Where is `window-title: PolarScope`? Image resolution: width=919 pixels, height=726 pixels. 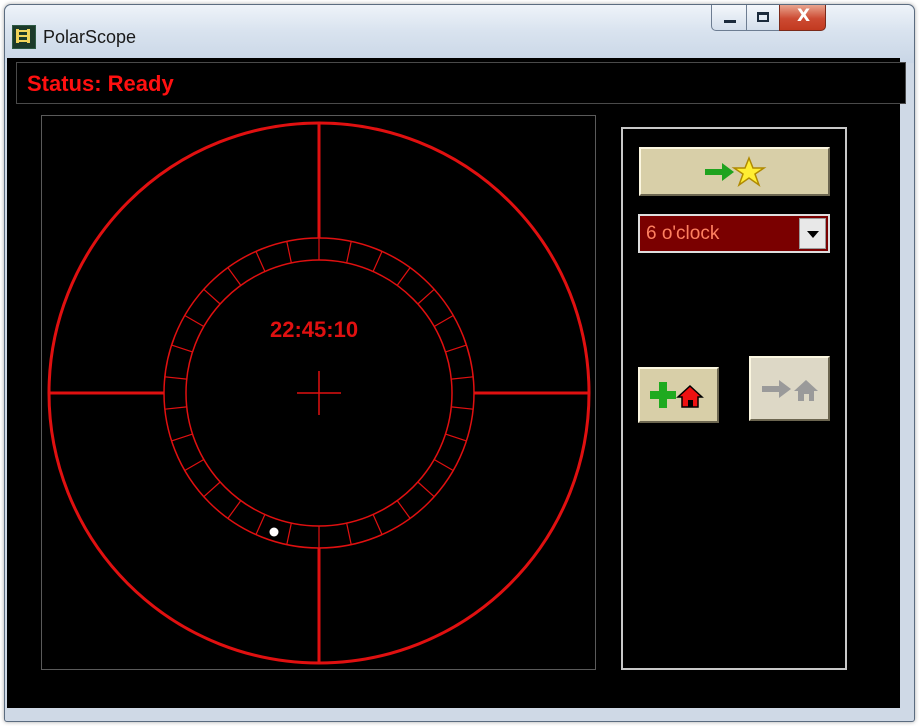 window-title: PolarScope is located at coordinates (90, 37).